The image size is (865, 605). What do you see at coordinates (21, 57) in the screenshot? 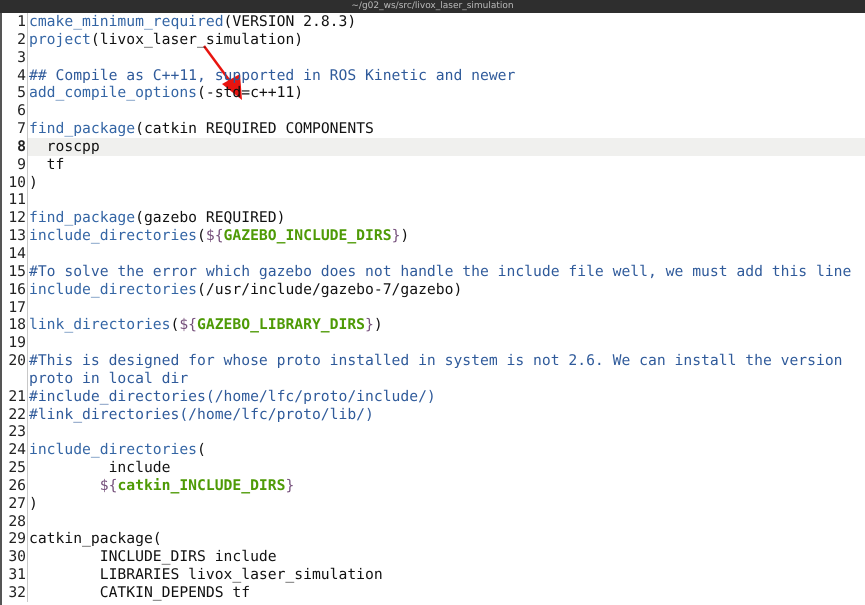
I see `line-number: 3` at bounding box center [21, 57].